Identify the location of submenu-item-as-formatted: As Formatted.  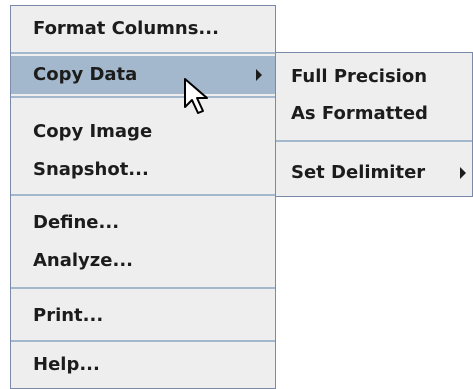
(374, 114).